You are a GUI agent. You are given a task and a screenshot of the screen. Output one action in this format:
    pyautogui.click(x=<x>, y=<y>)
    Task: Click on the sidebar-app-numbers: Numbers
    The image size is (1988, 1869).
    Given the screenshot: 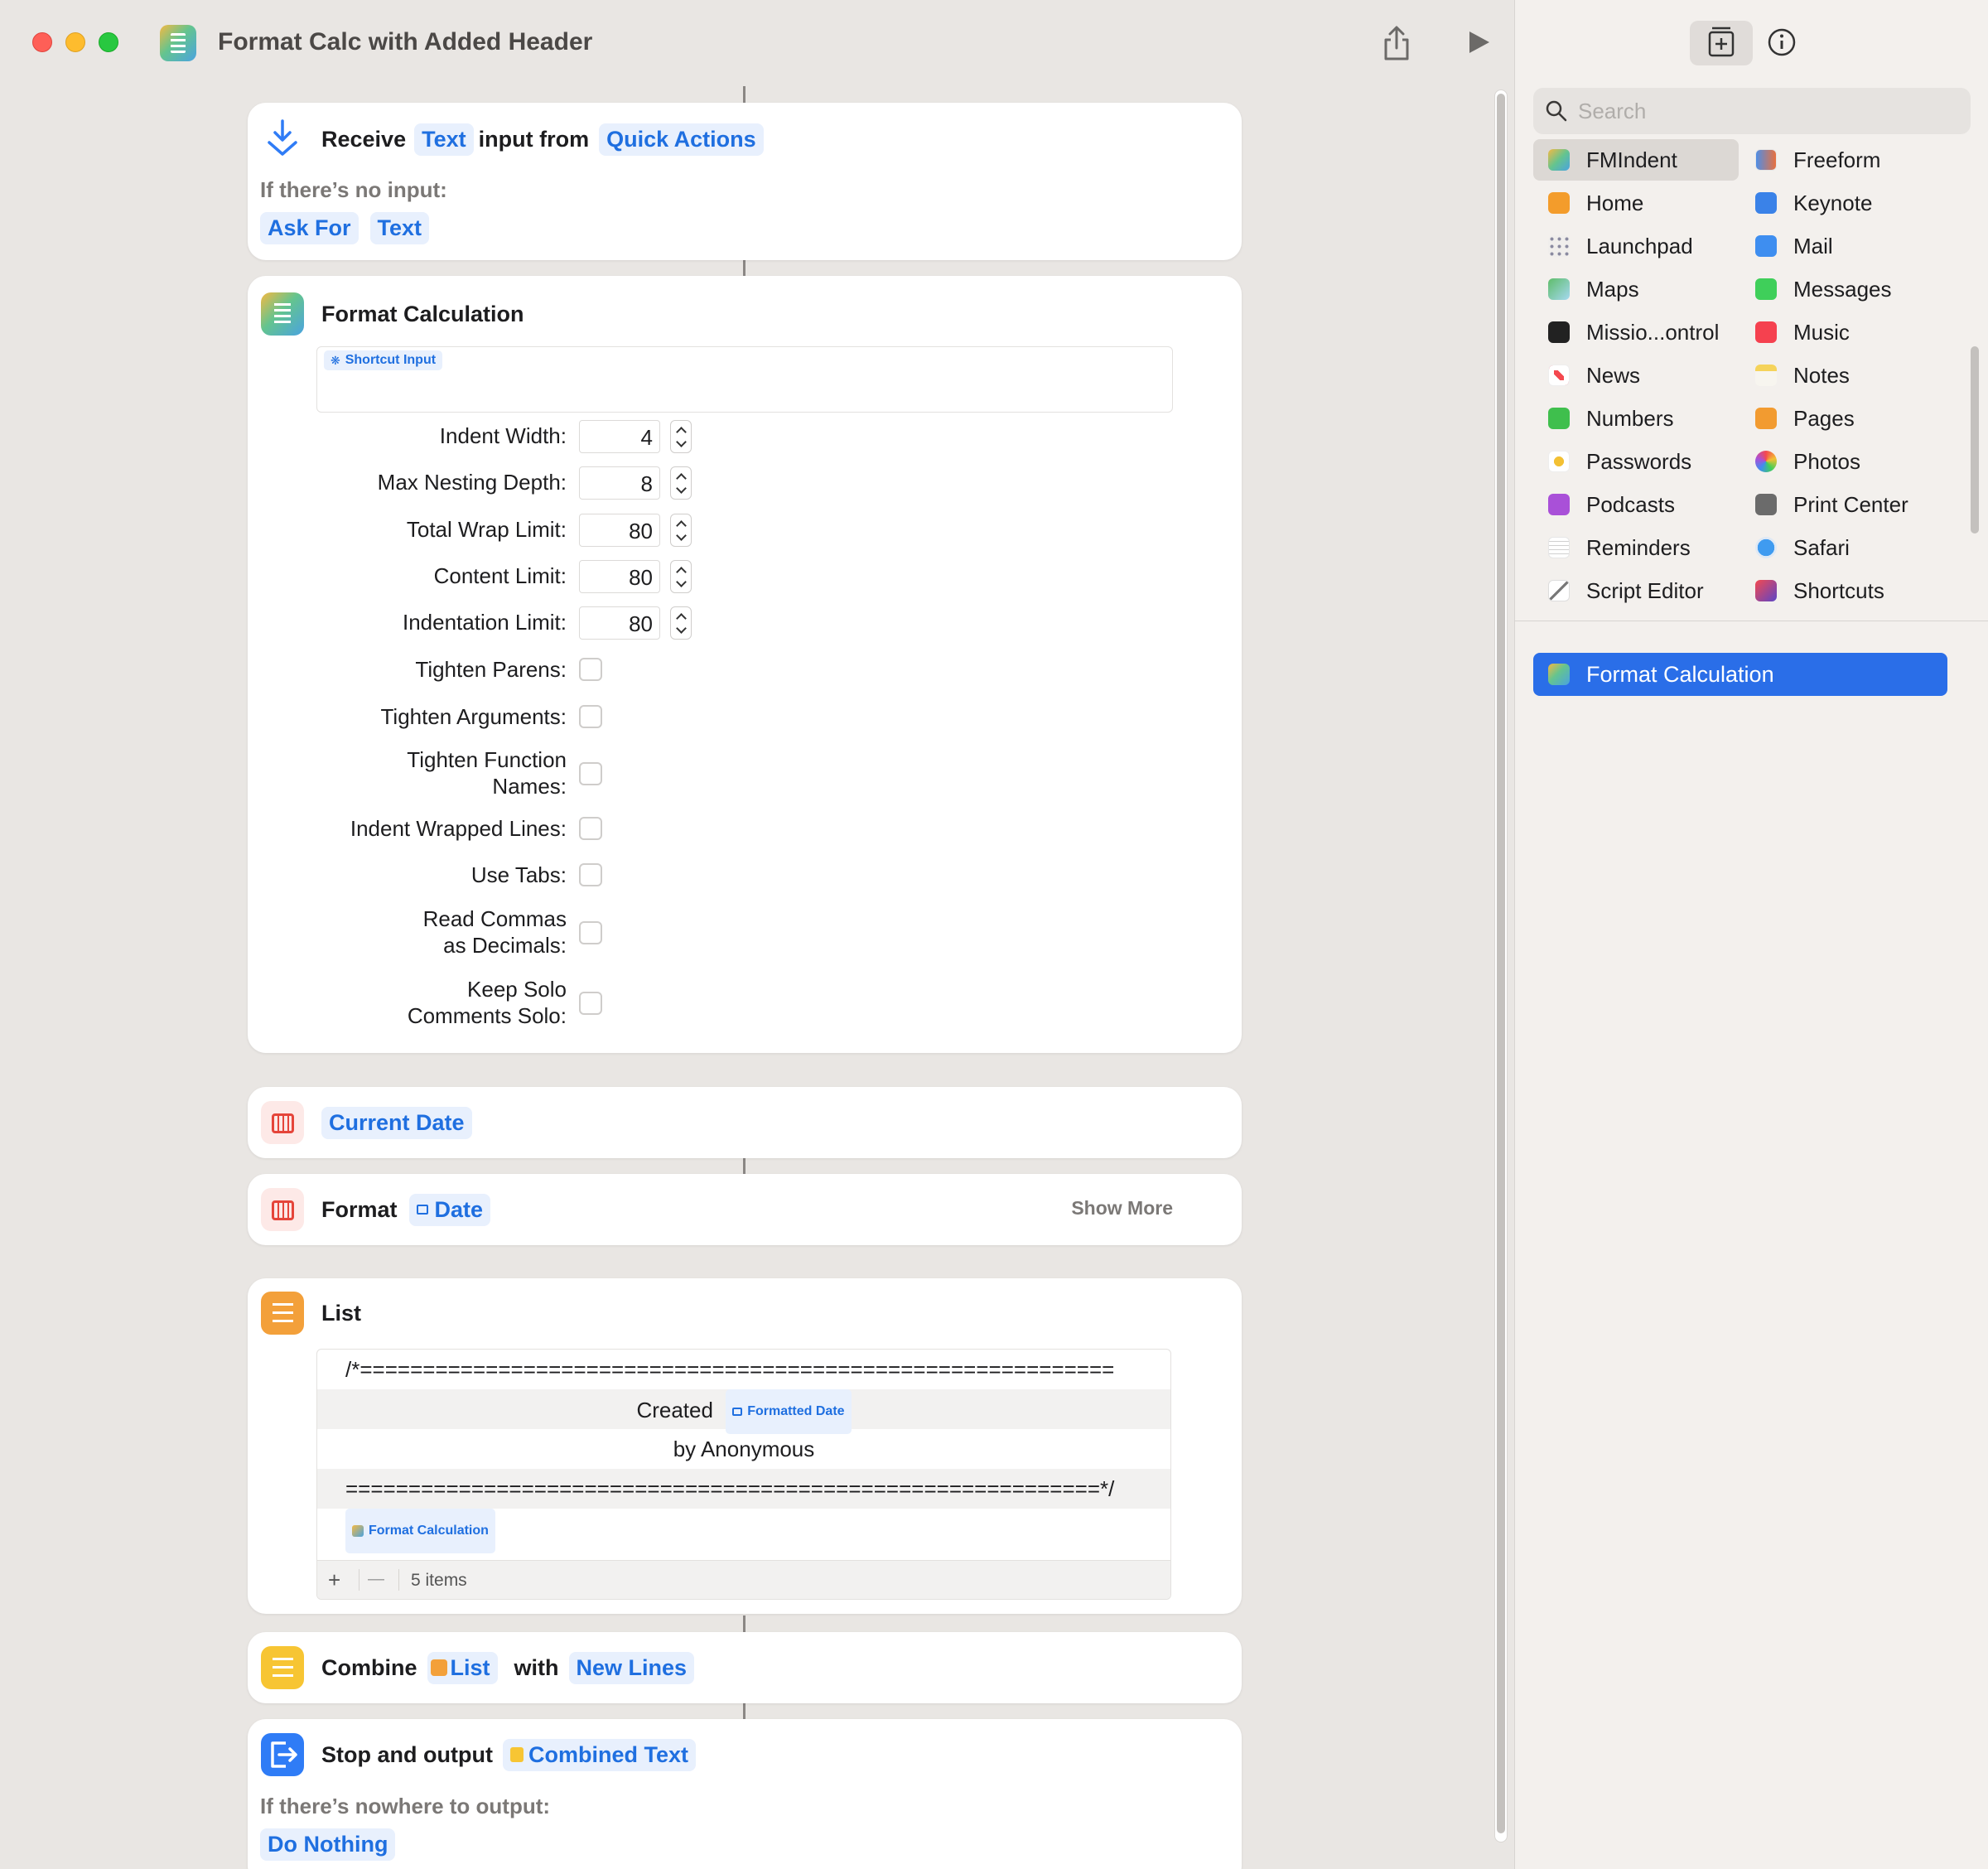 What is the action you would take?
    pyautogui.click(x=1636, y=418)
    